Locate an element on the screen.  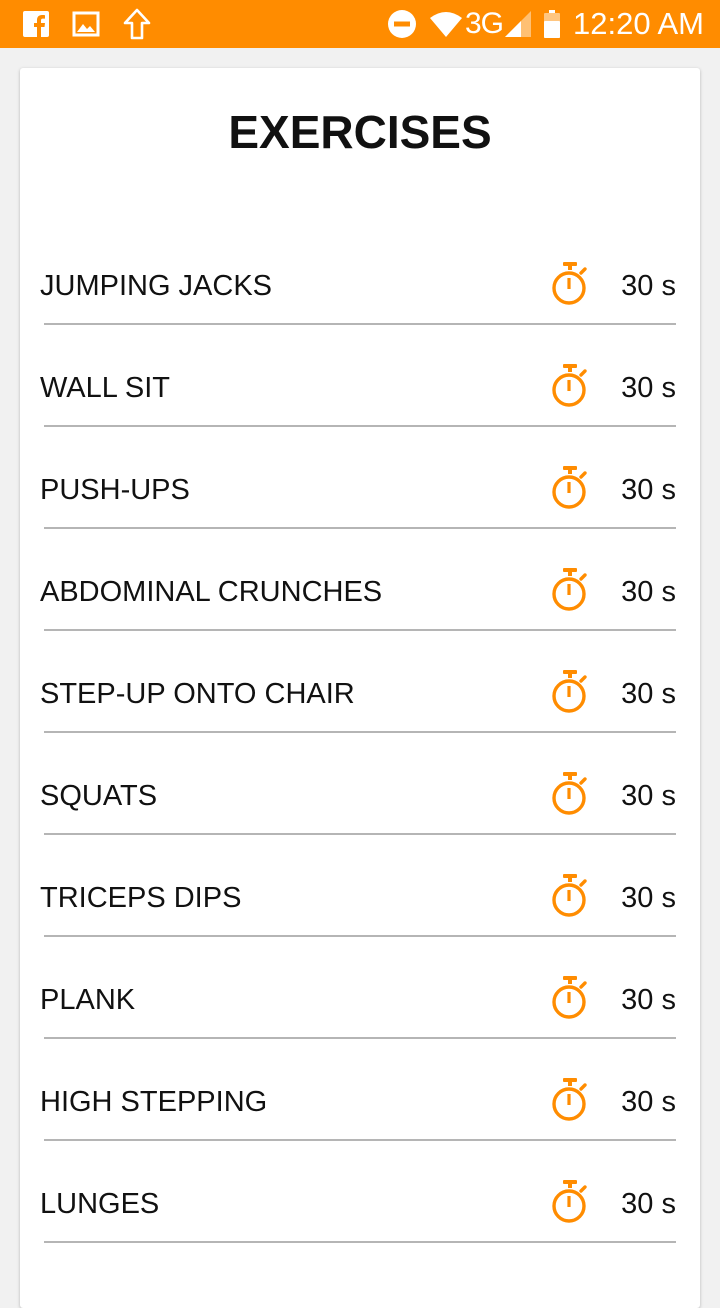
battery-icon is located at coordinates (552, 24).